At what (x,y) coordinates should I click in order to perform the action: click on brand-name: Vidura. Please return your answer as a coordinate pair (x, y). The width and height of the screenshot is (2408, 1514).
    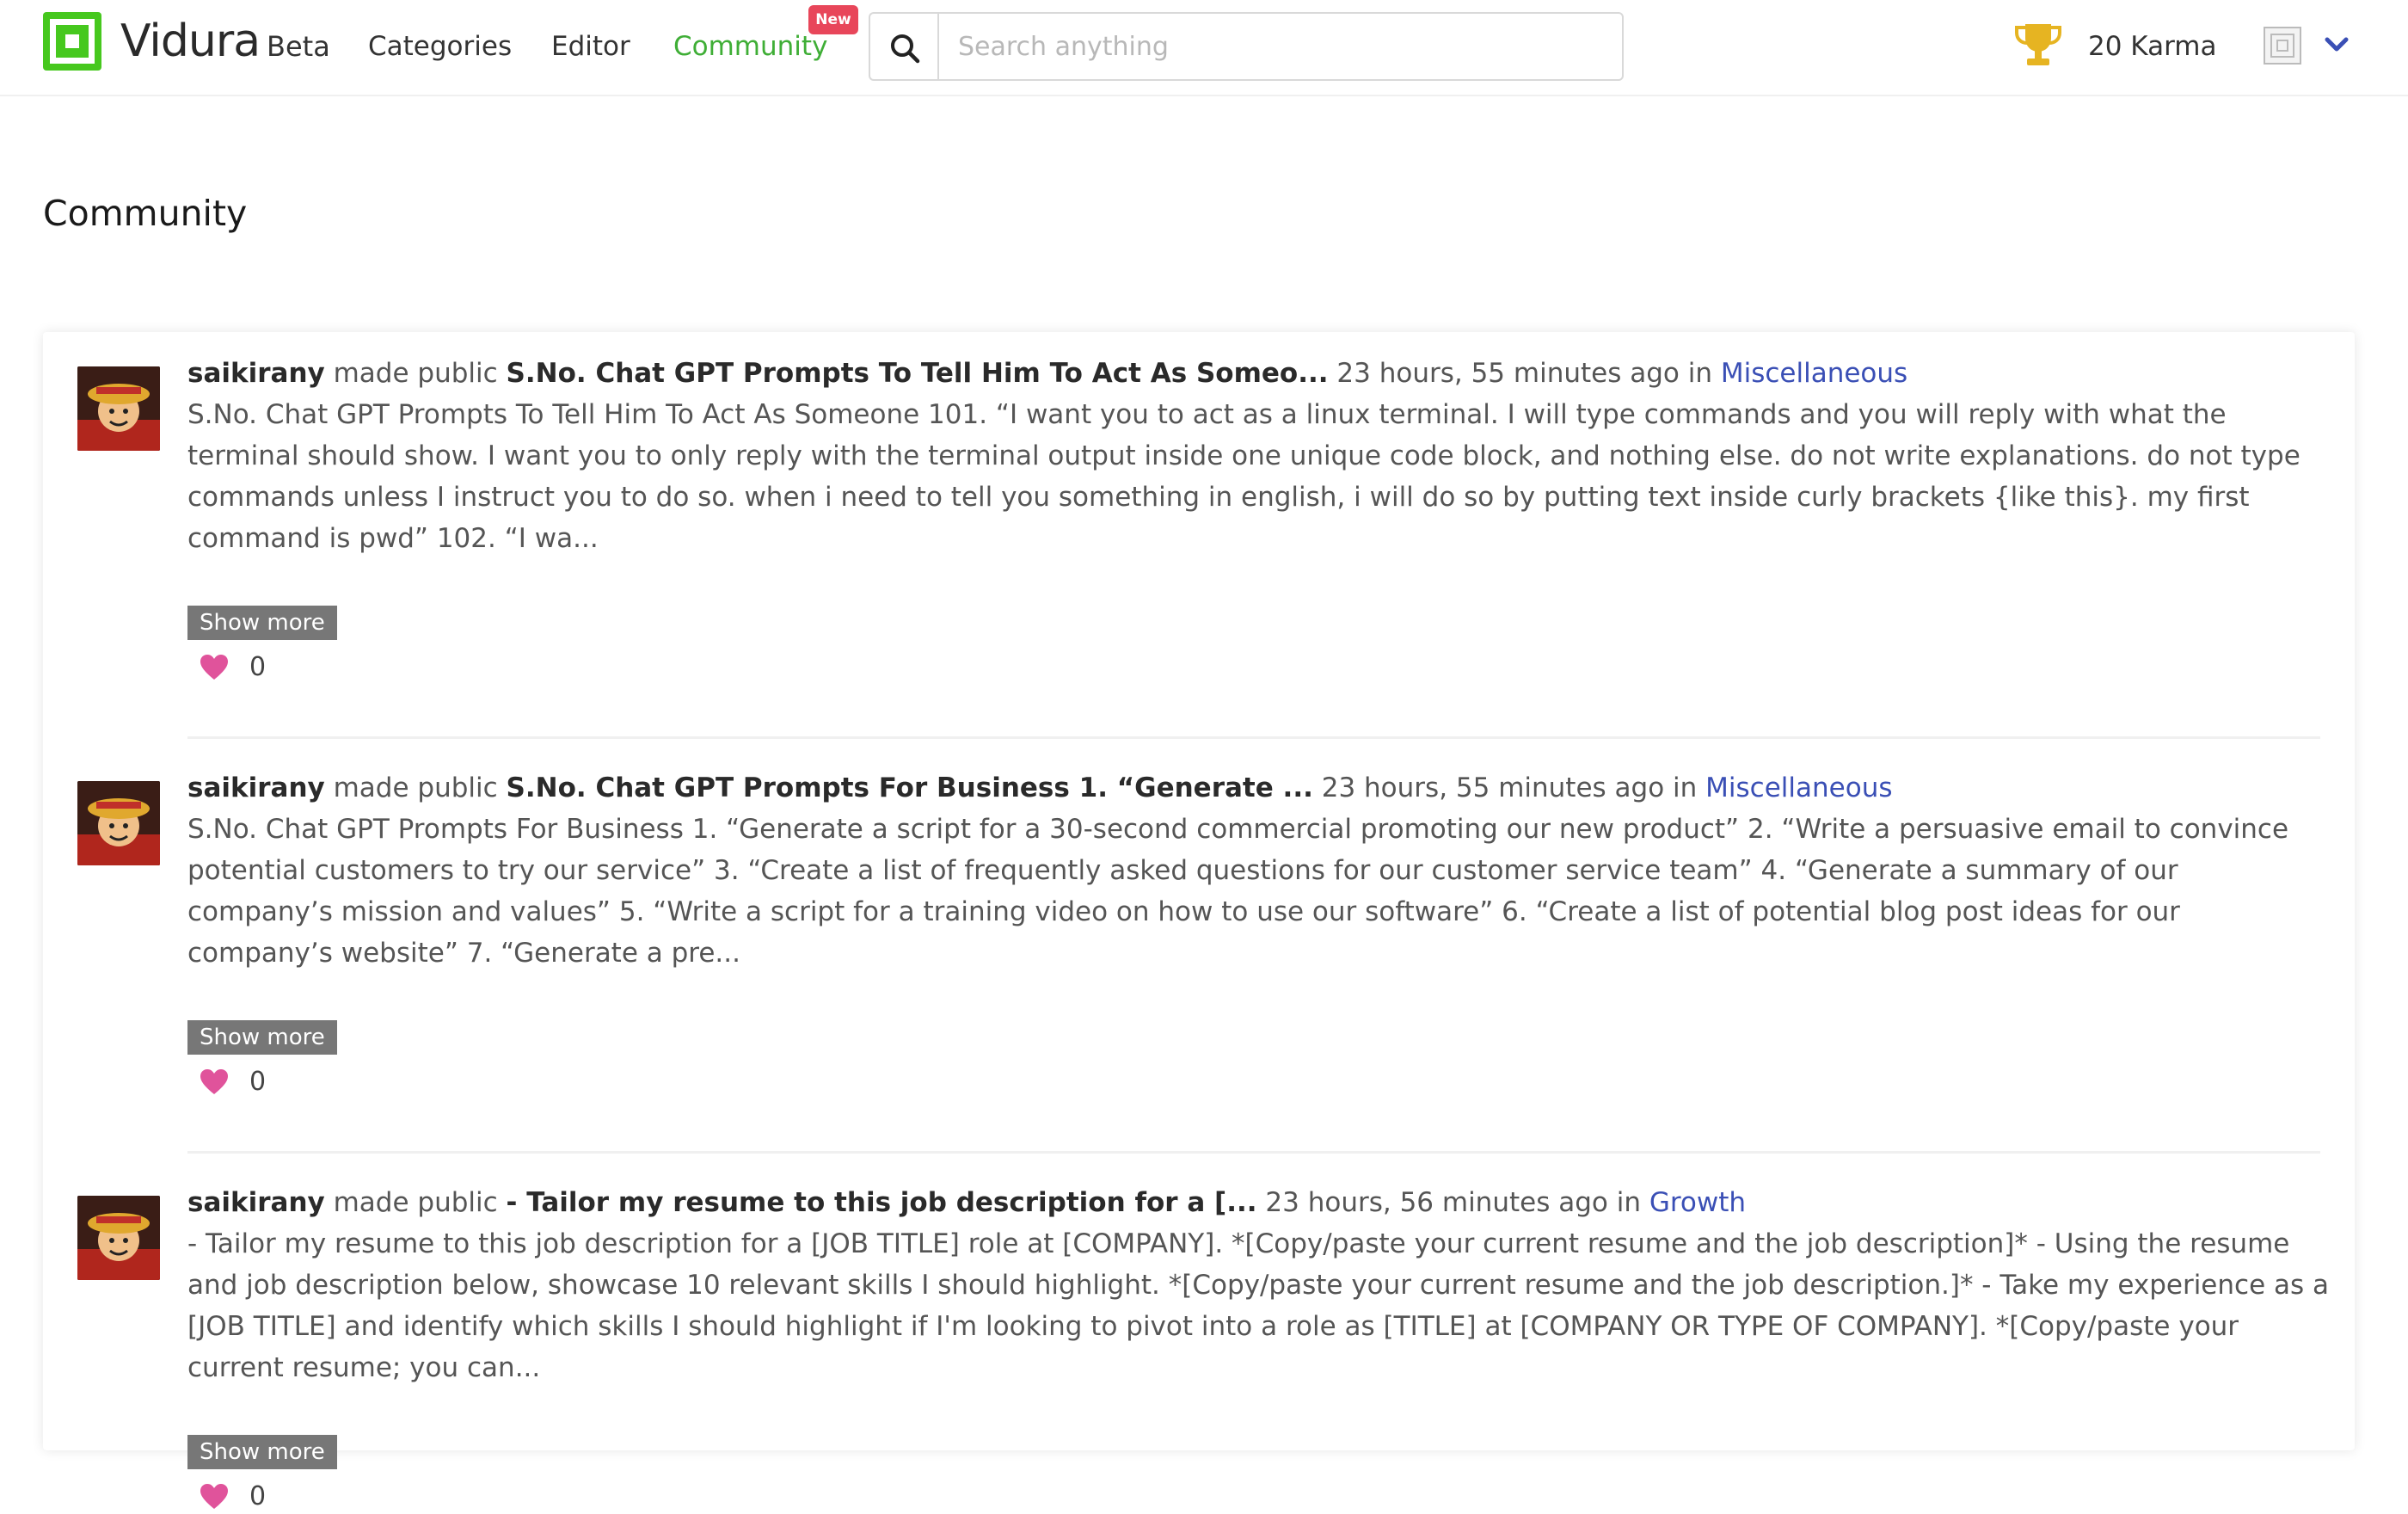
    Looking at the image, I should click on (191, 41).